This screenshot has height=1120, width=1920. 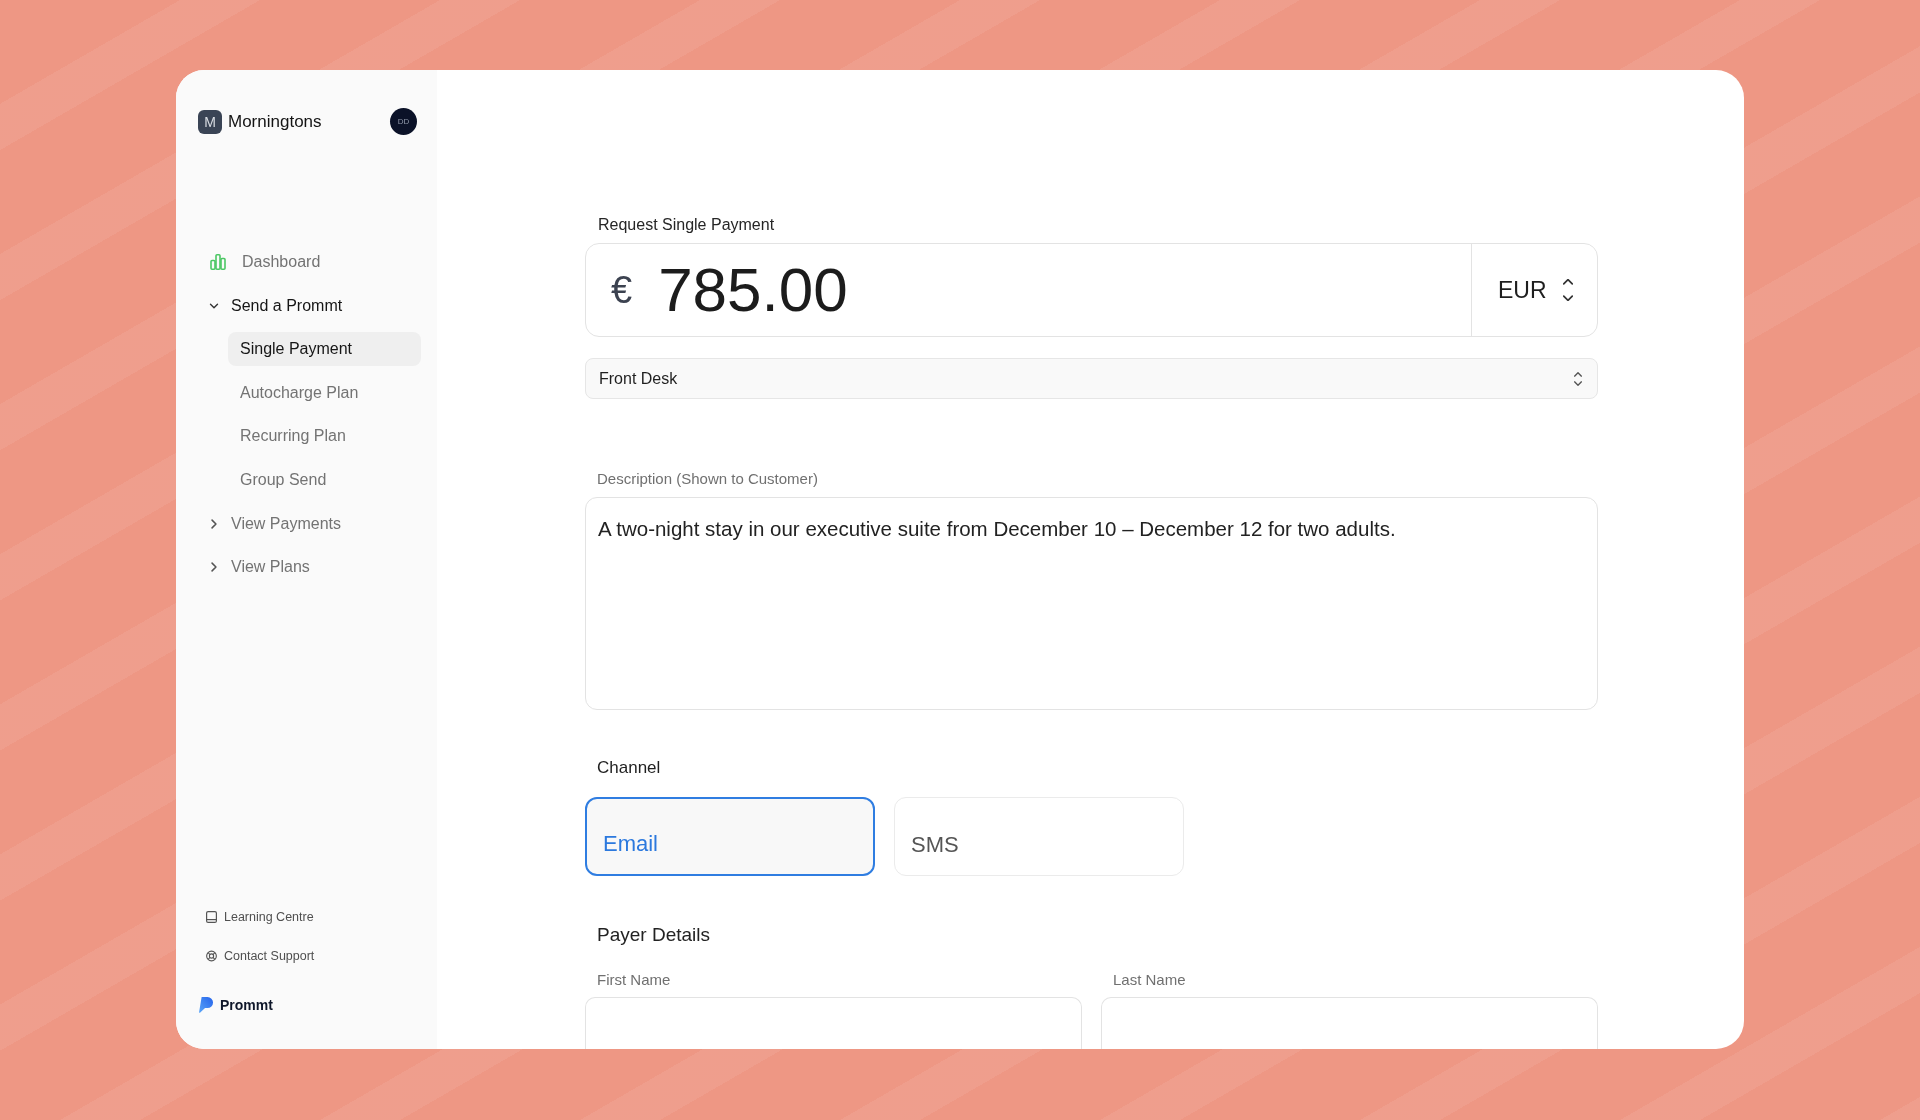 I want to click on currency-symbol: €, so click(x=622, y=290).